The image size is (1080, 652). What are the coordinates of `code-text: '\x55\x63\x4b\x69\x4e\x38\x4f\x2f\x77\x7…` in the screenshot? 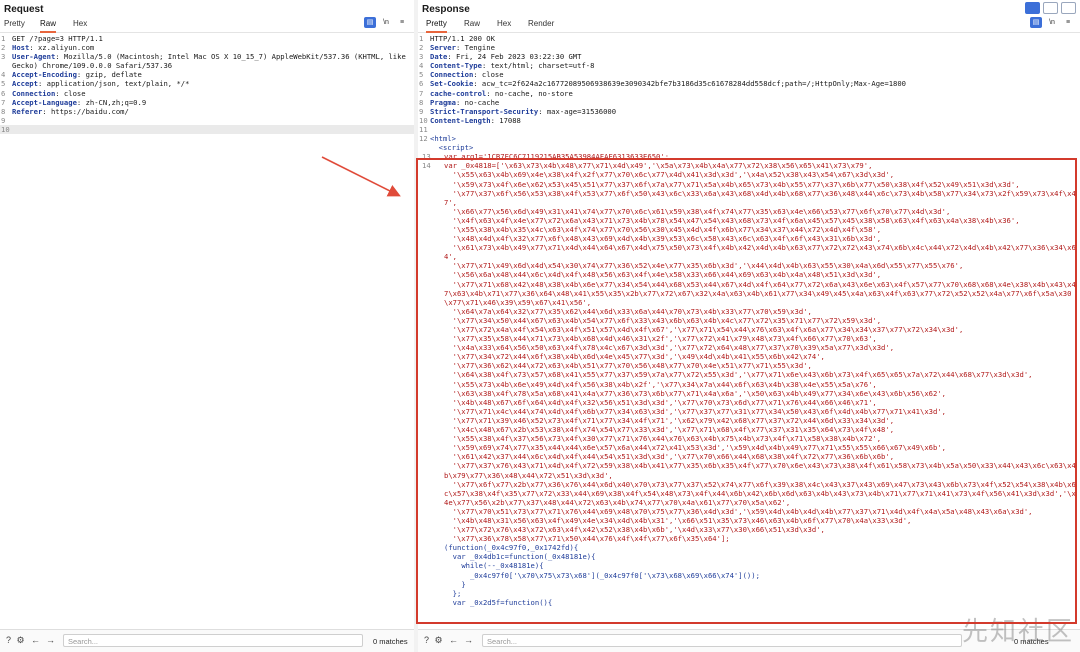 It's located at (669, 175).